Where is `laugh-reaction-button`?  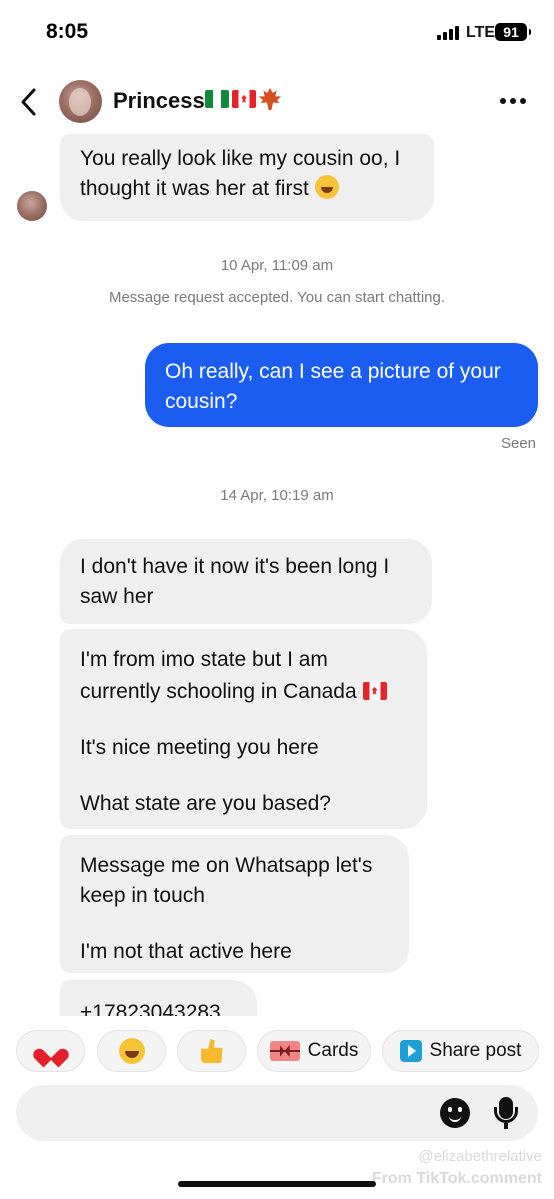 laugh-reaction-button is located at coordinates (131, 1051).